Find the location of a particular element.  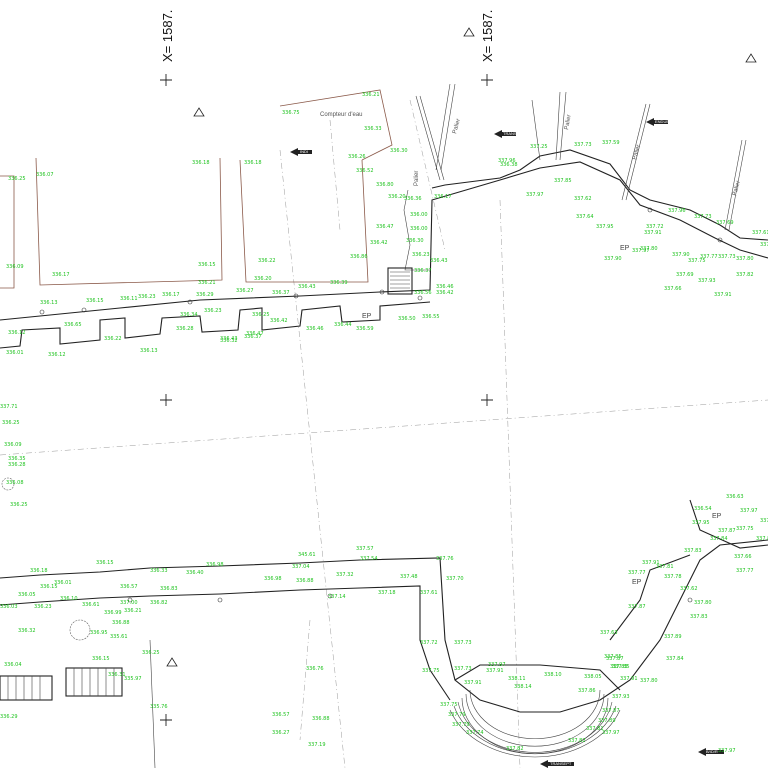

elevation-label: 337.95 is located at coordinates (605, 227).